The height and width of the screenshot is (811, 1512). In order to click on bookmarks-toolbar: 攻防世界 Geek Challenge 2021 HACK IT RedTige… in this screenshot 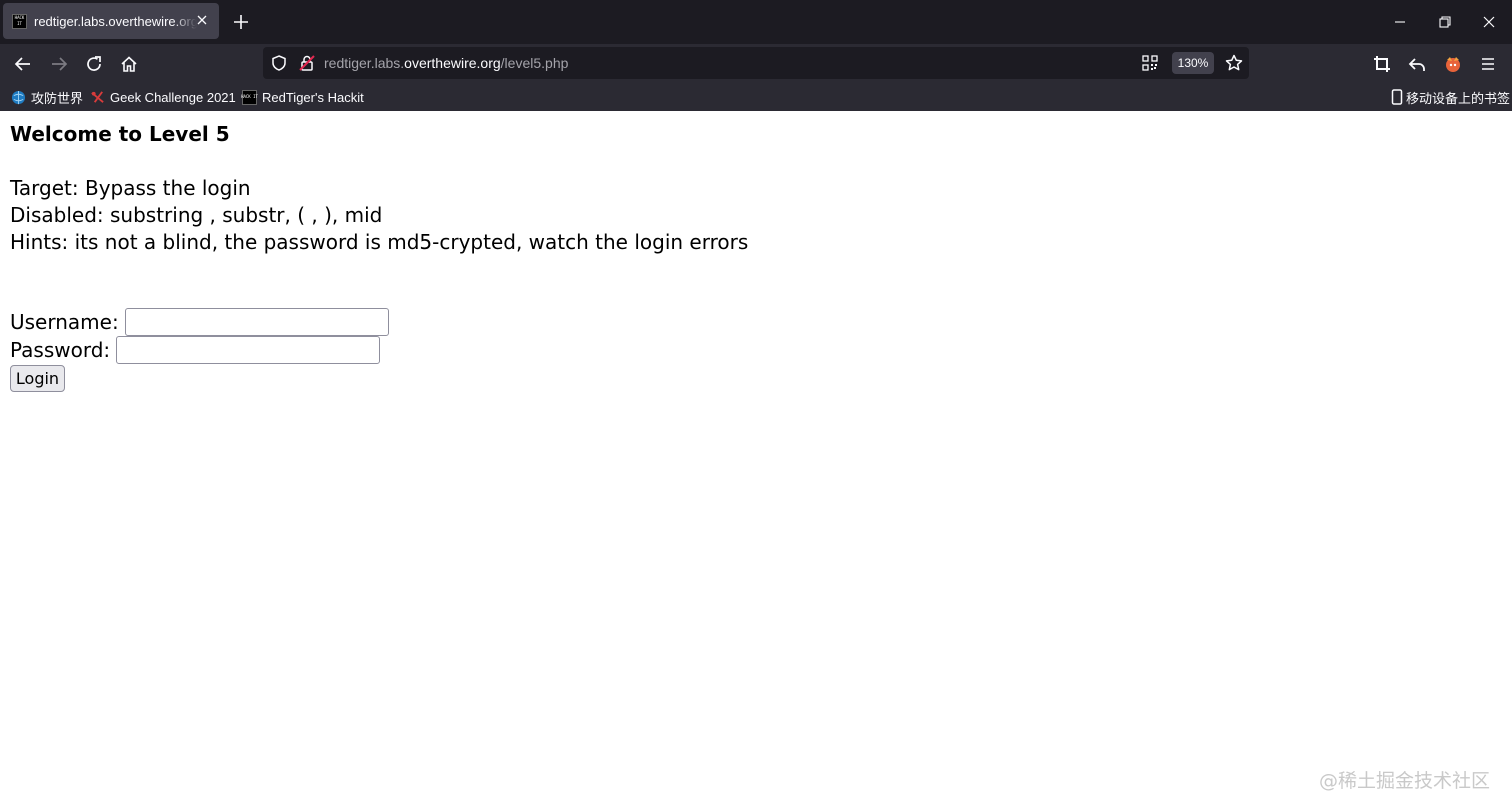, I will do `click(756, 97)`.